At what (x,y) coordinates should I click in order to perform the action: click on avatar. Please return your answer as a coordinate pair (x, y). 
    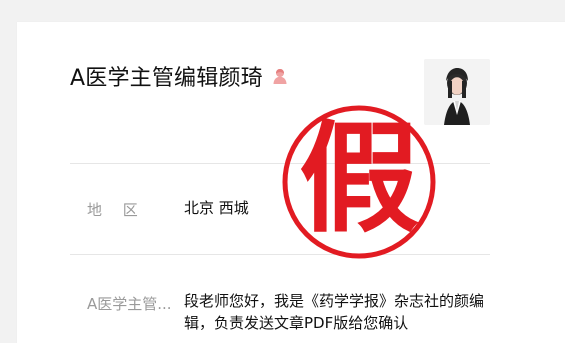
    Looking at the image, I should click on (457, 92).